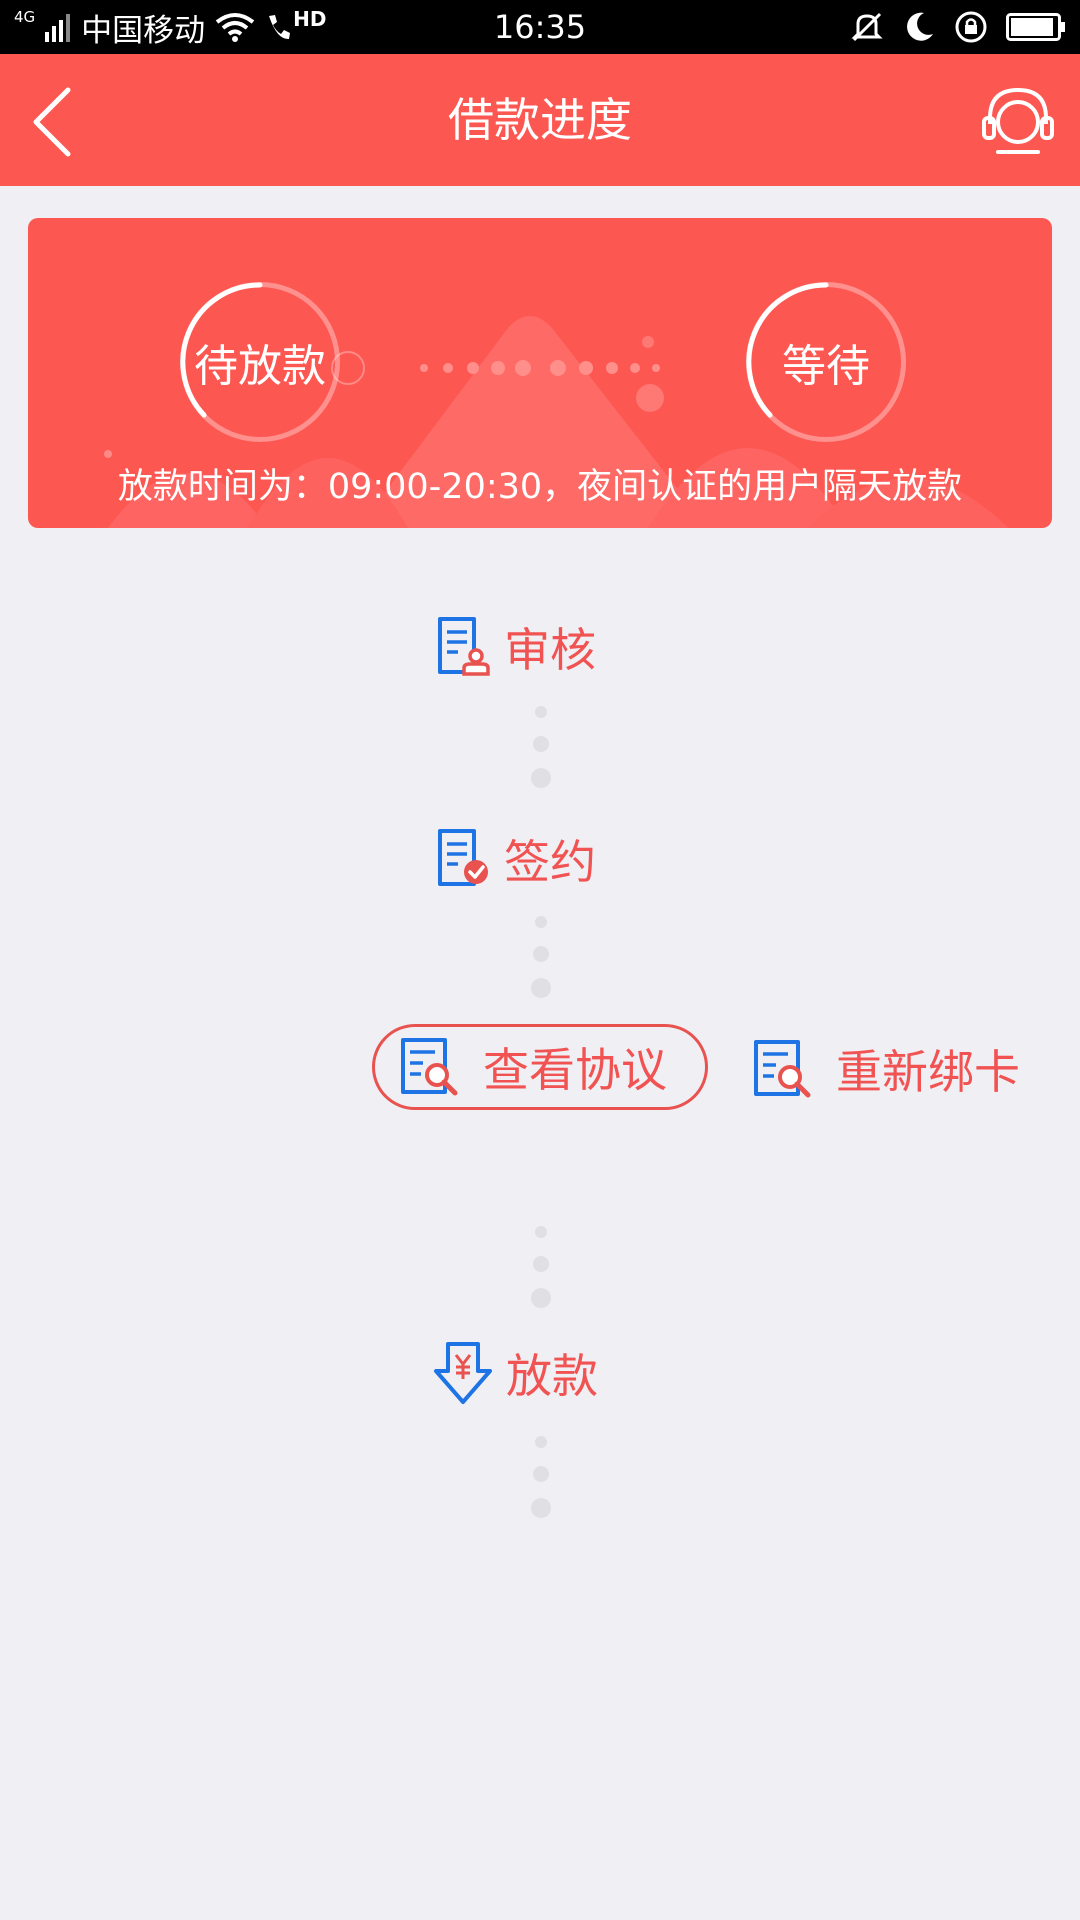 Image resolution: width=1080 pixels, height=1920 pixels. I want to click on current-stage-label: 待放款, so click(260, 366).